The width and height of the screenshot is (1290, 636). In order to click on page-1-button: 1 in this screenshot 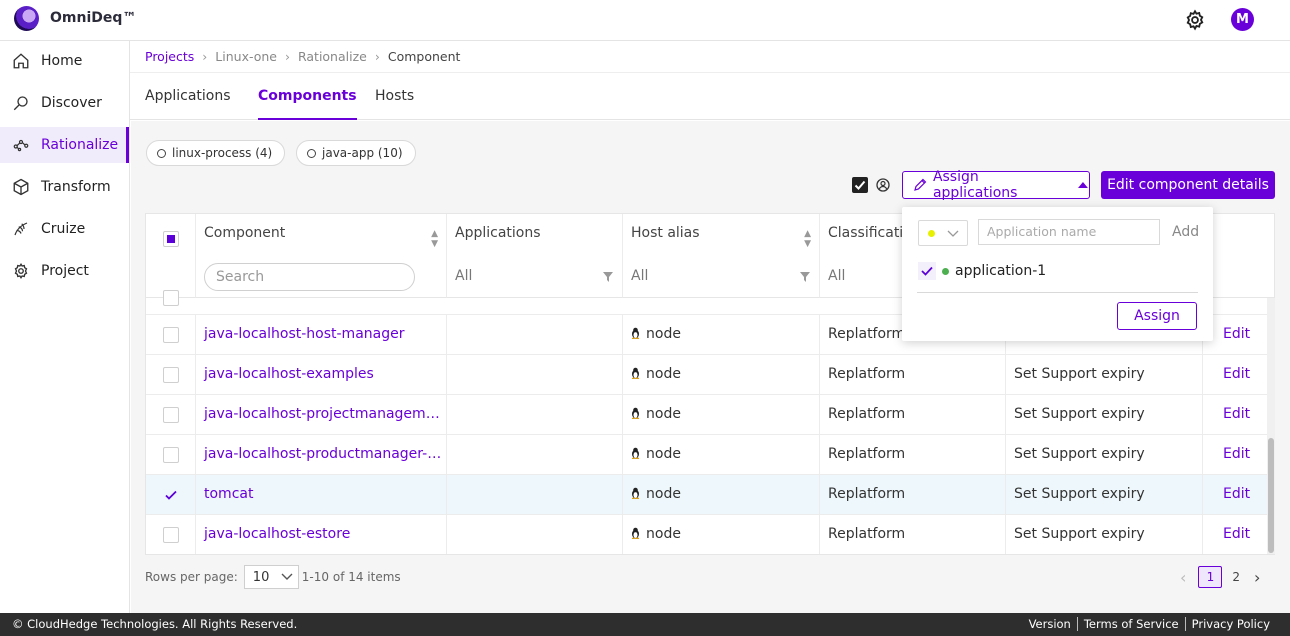, I will do `click(1210, 577)`.